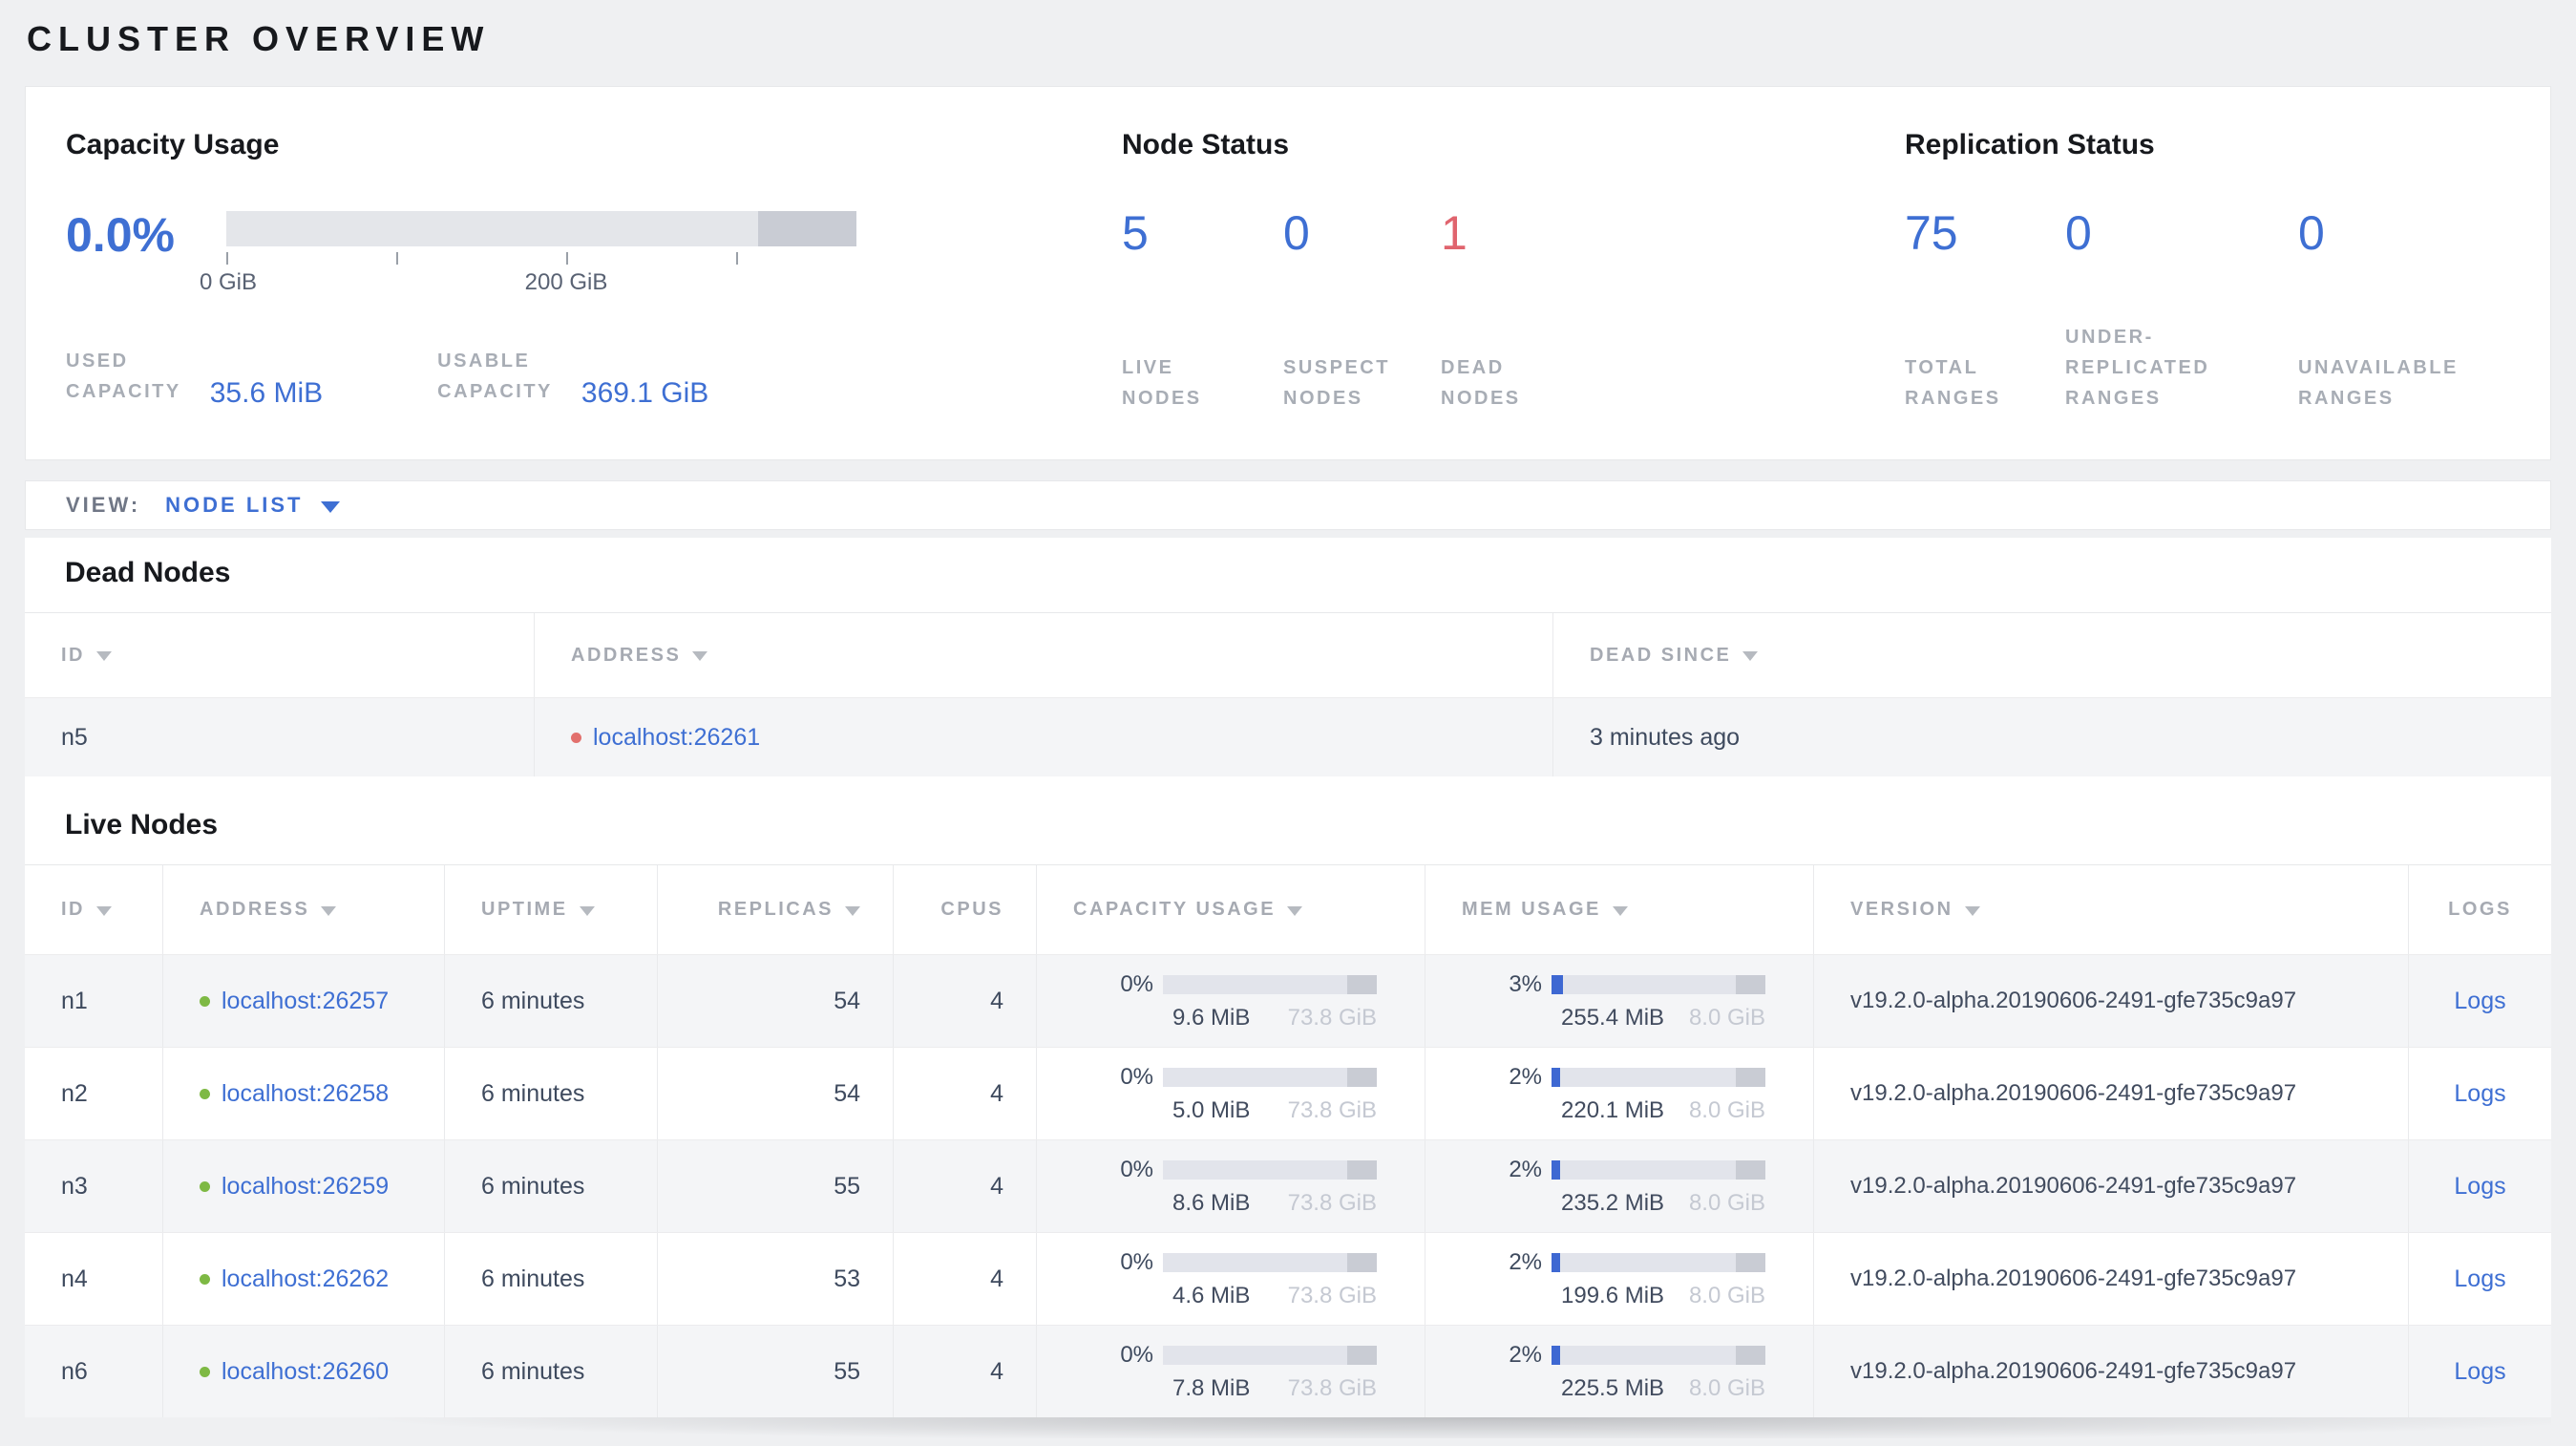 This screenshot has width=2576, height=1446. What do you see at coordinates (965, 909) in the screenshot?
I see `column-header-cpus: CPUS` at bounding box center [965, 909].